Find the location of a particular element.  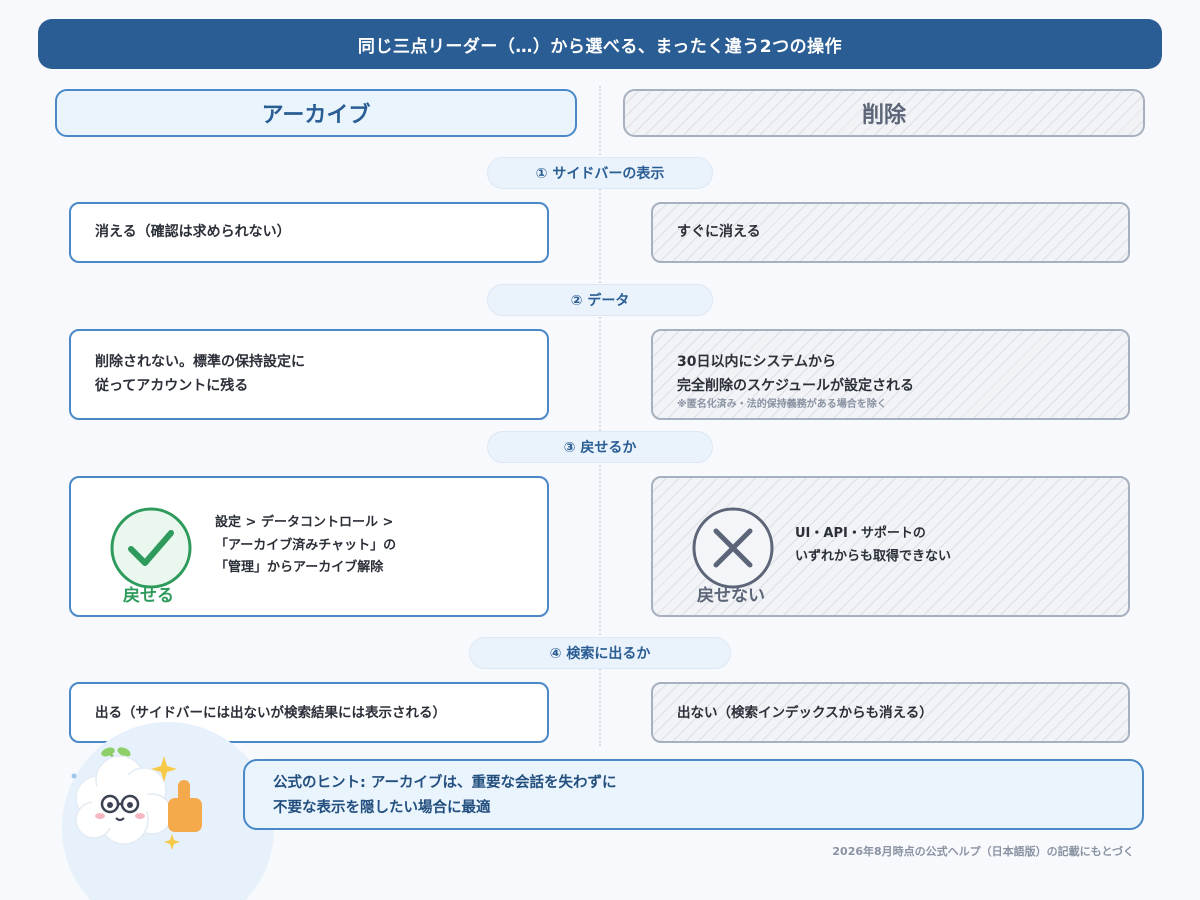

delete-sidebar-text: すぐに消える is located at coordinates (719, 232).